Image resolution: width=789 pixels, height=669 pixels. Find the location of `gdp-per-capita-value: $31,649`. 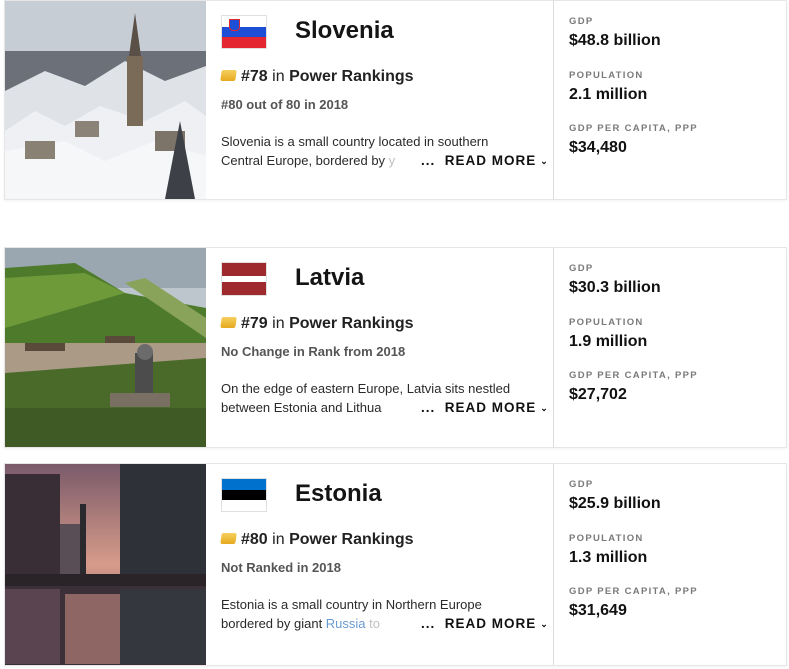

gdp-per-capita-value: $31,649 is located at coordinates (598, 610).